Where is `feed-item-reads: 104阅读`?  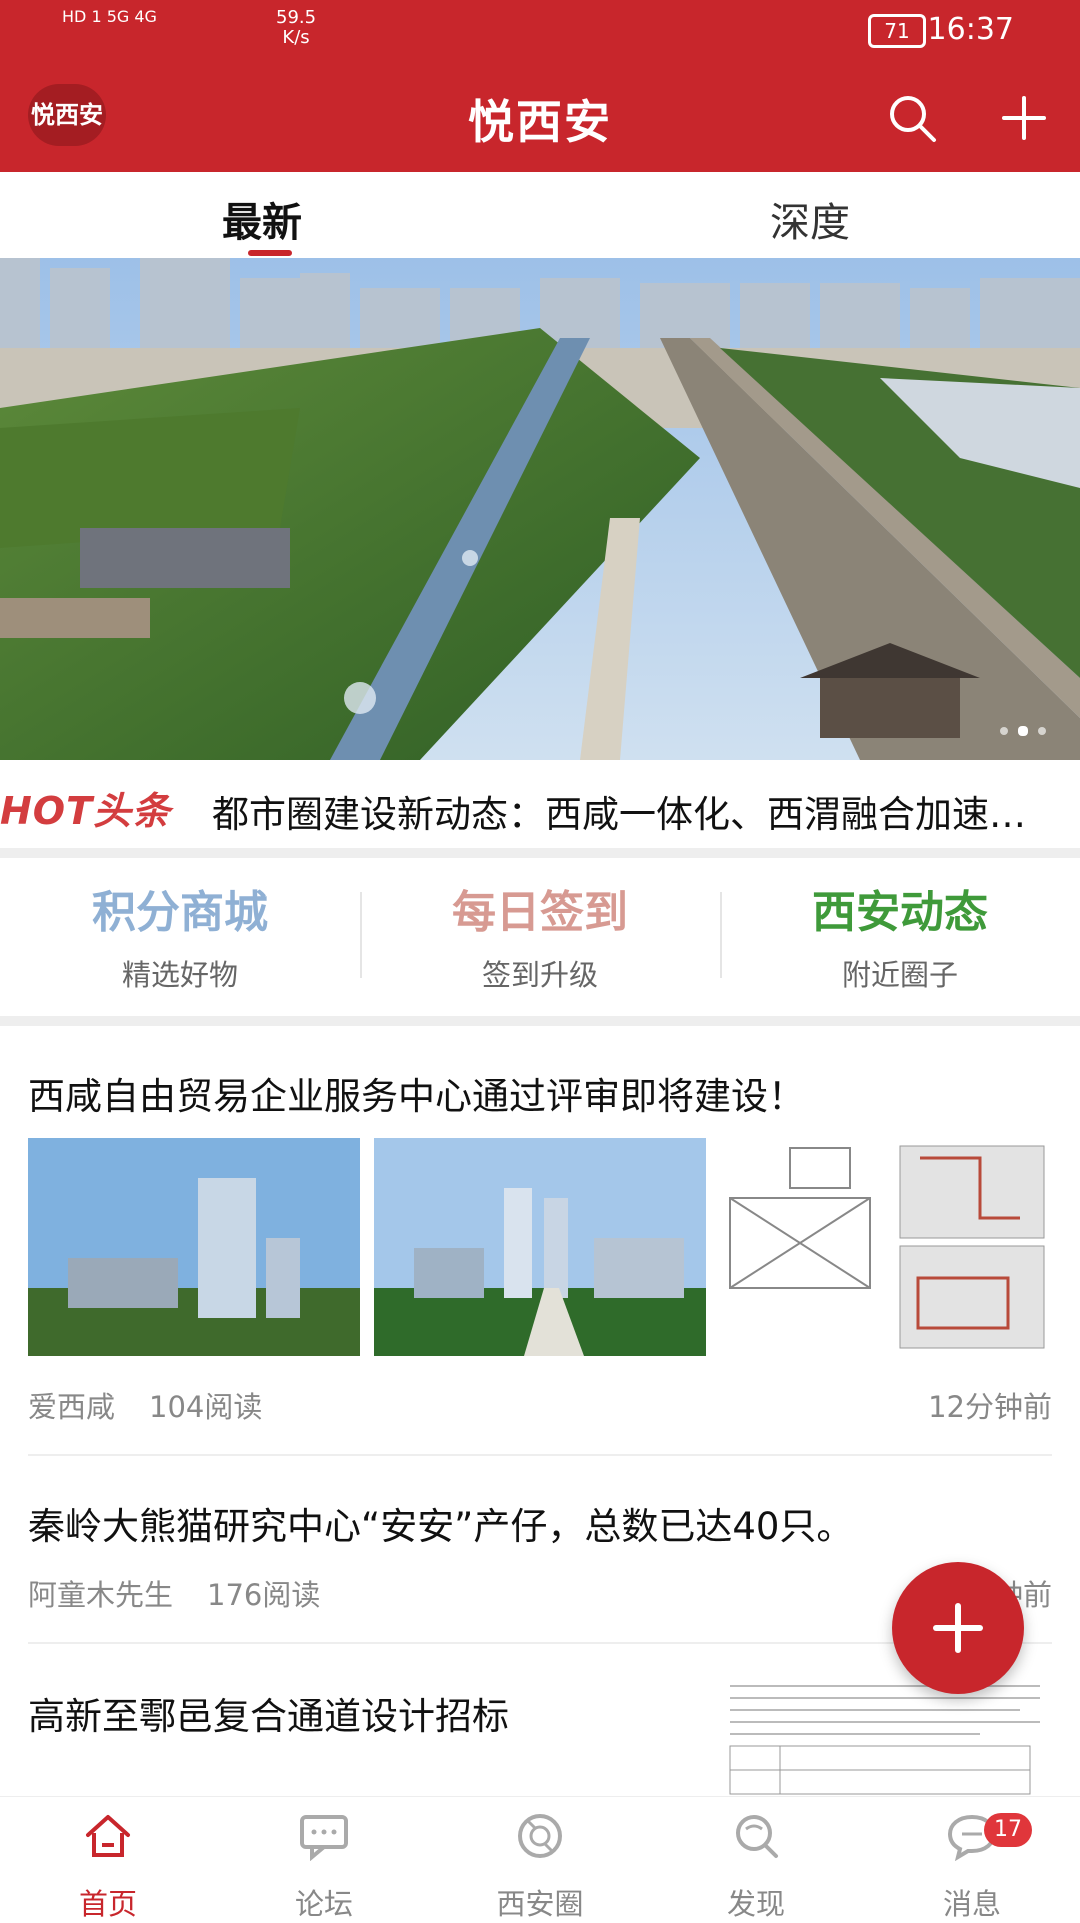
feed-item-reads: 104阅读 is located at coordinates (206, 1407).